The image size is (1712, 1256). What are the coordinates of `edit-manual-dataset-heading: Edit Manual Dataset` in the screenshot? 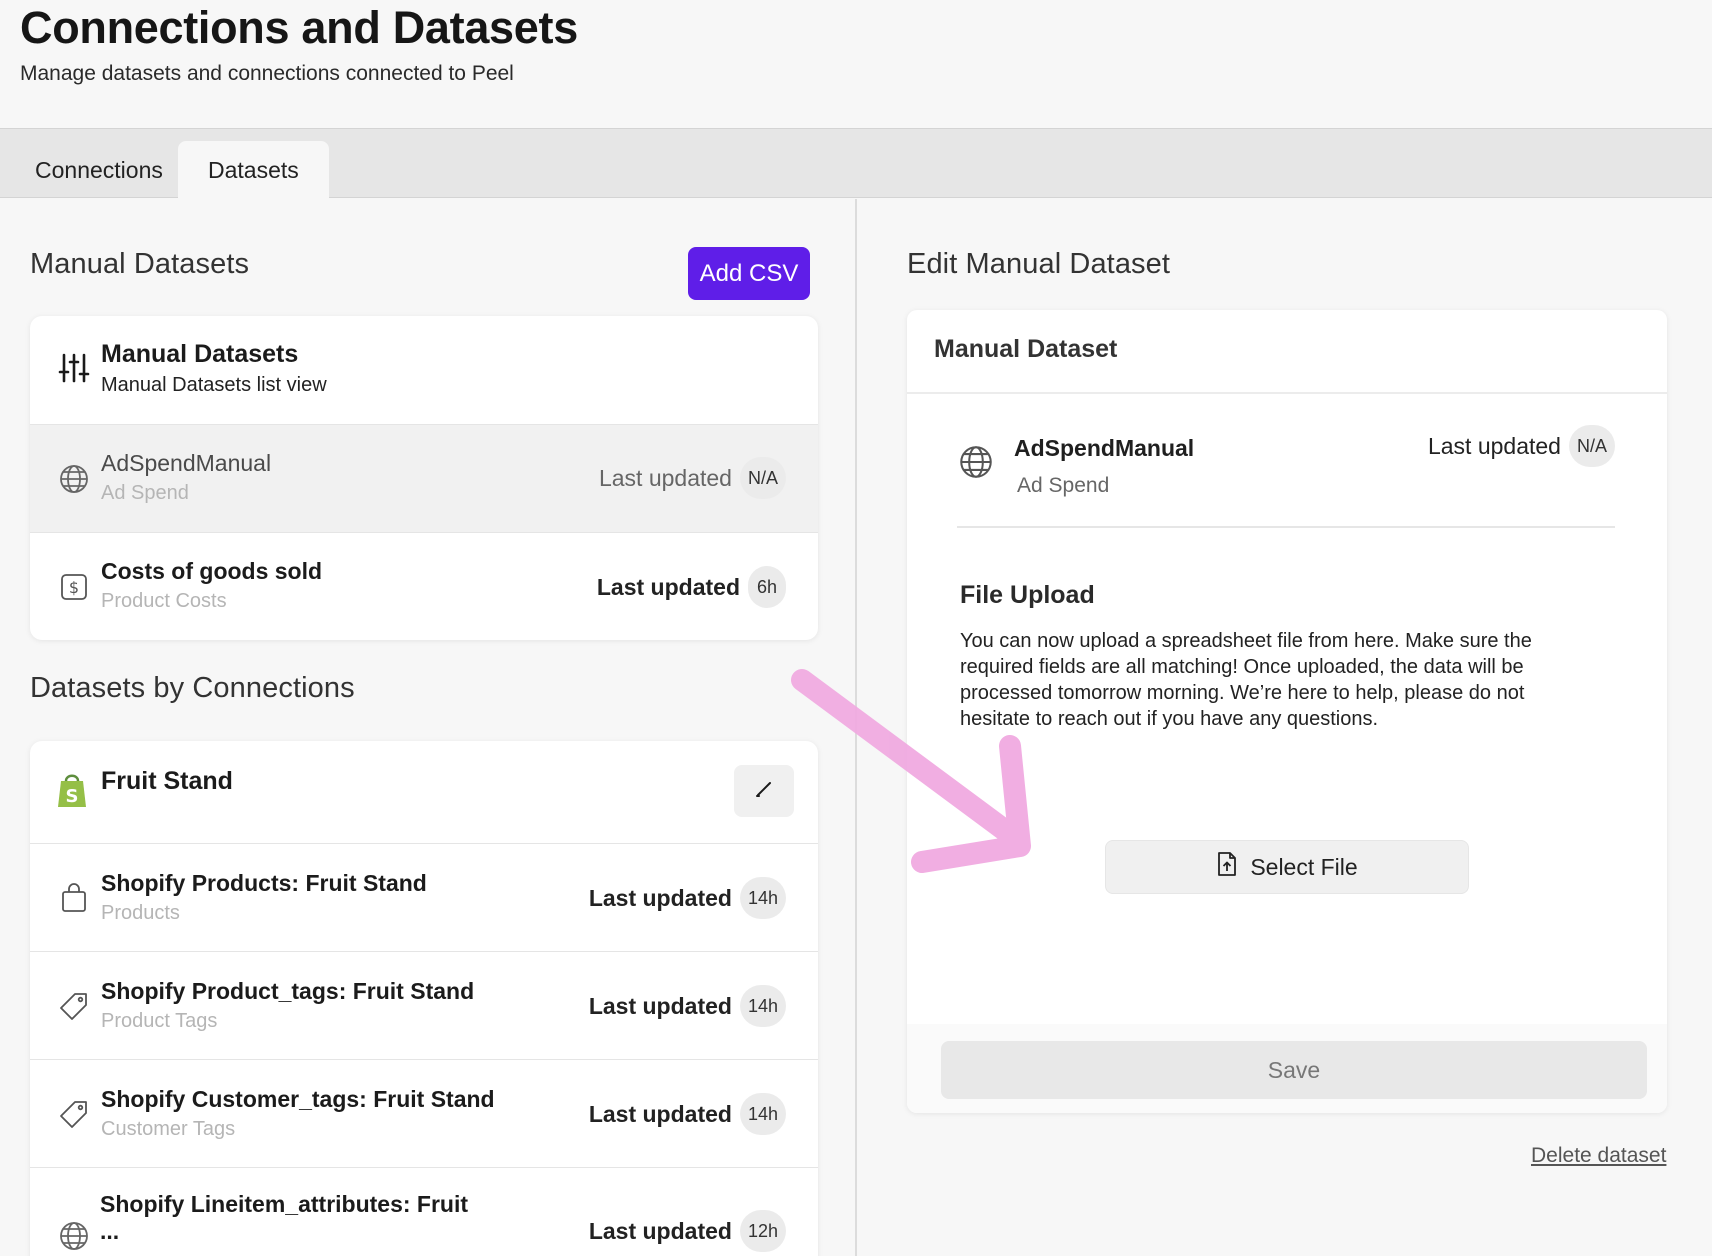 It's located at (1039, 264).